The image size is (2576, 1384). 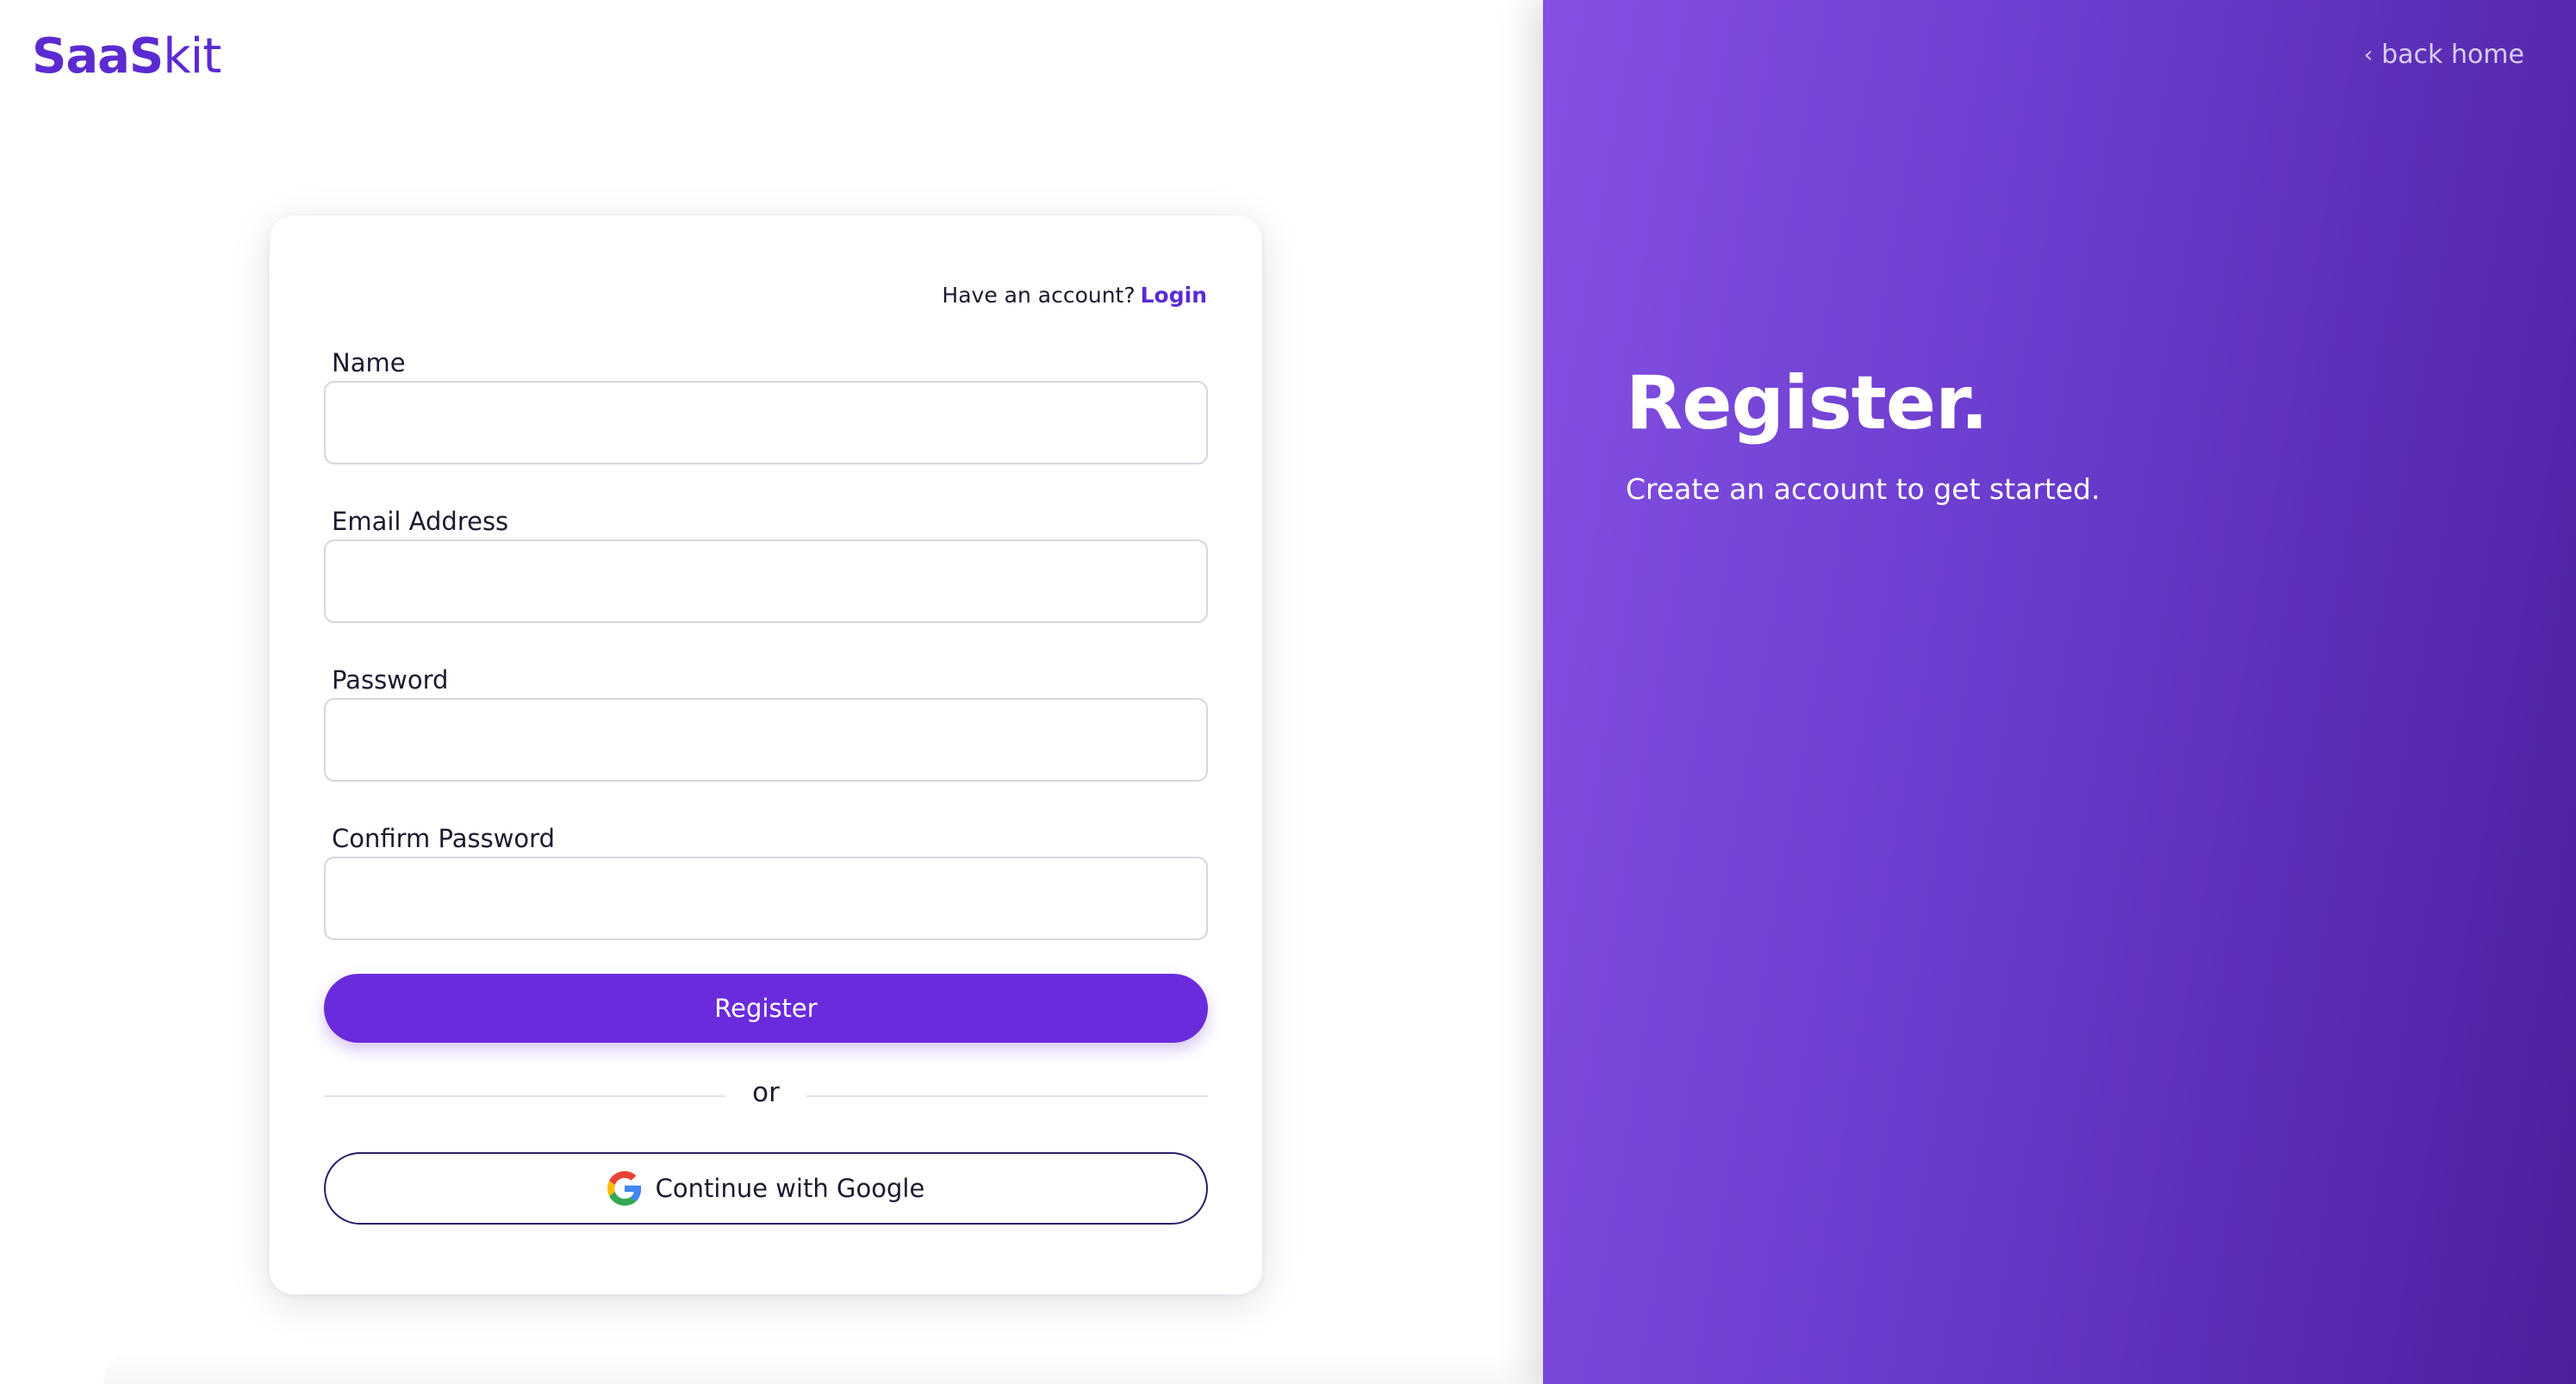 What do you see at coordinates (1039, 295) in the screenshot?
I see `have-account-text: Have an account?` at bounding box center [1039, 295].